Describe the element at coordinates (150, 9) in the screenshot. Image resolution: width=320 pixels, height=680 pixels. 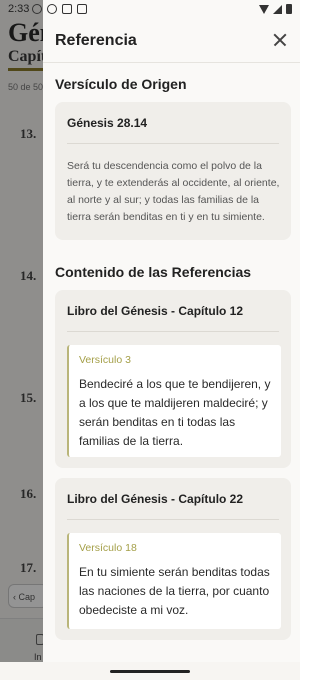
I see `status-bar: 2:33` at that location.